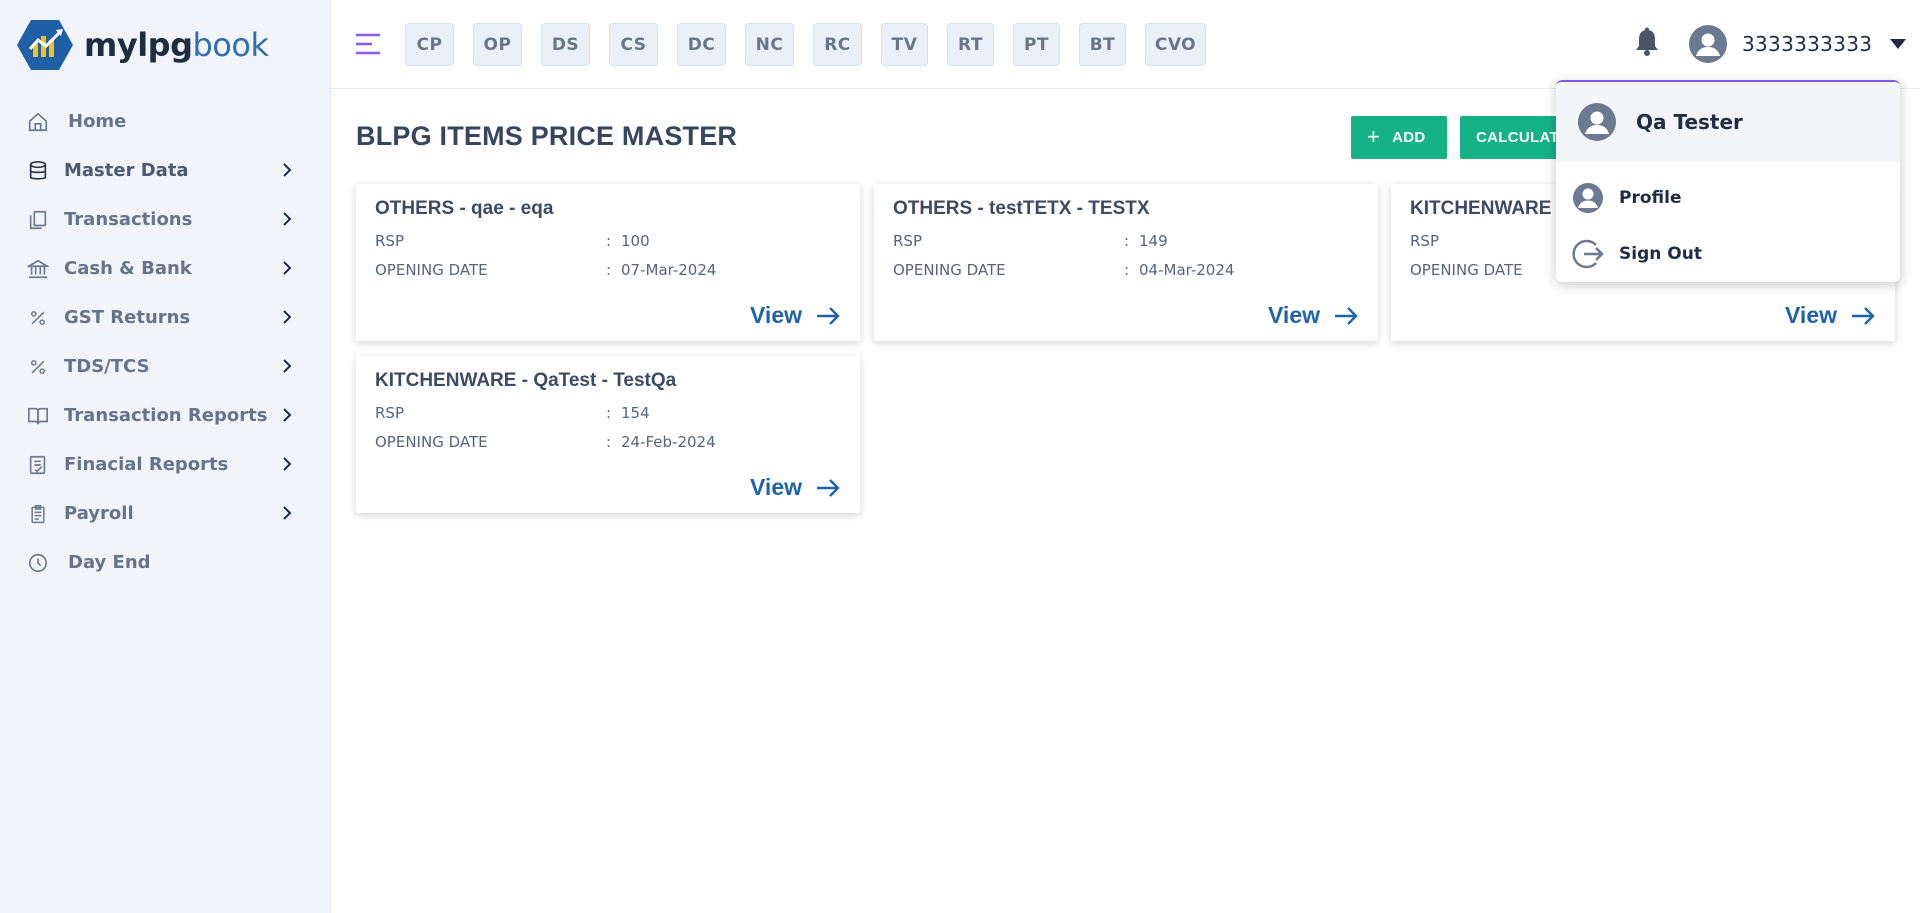  I want to click on opening-date-row: OPENING DATE:07-Mar-2024, so click(546, 270).